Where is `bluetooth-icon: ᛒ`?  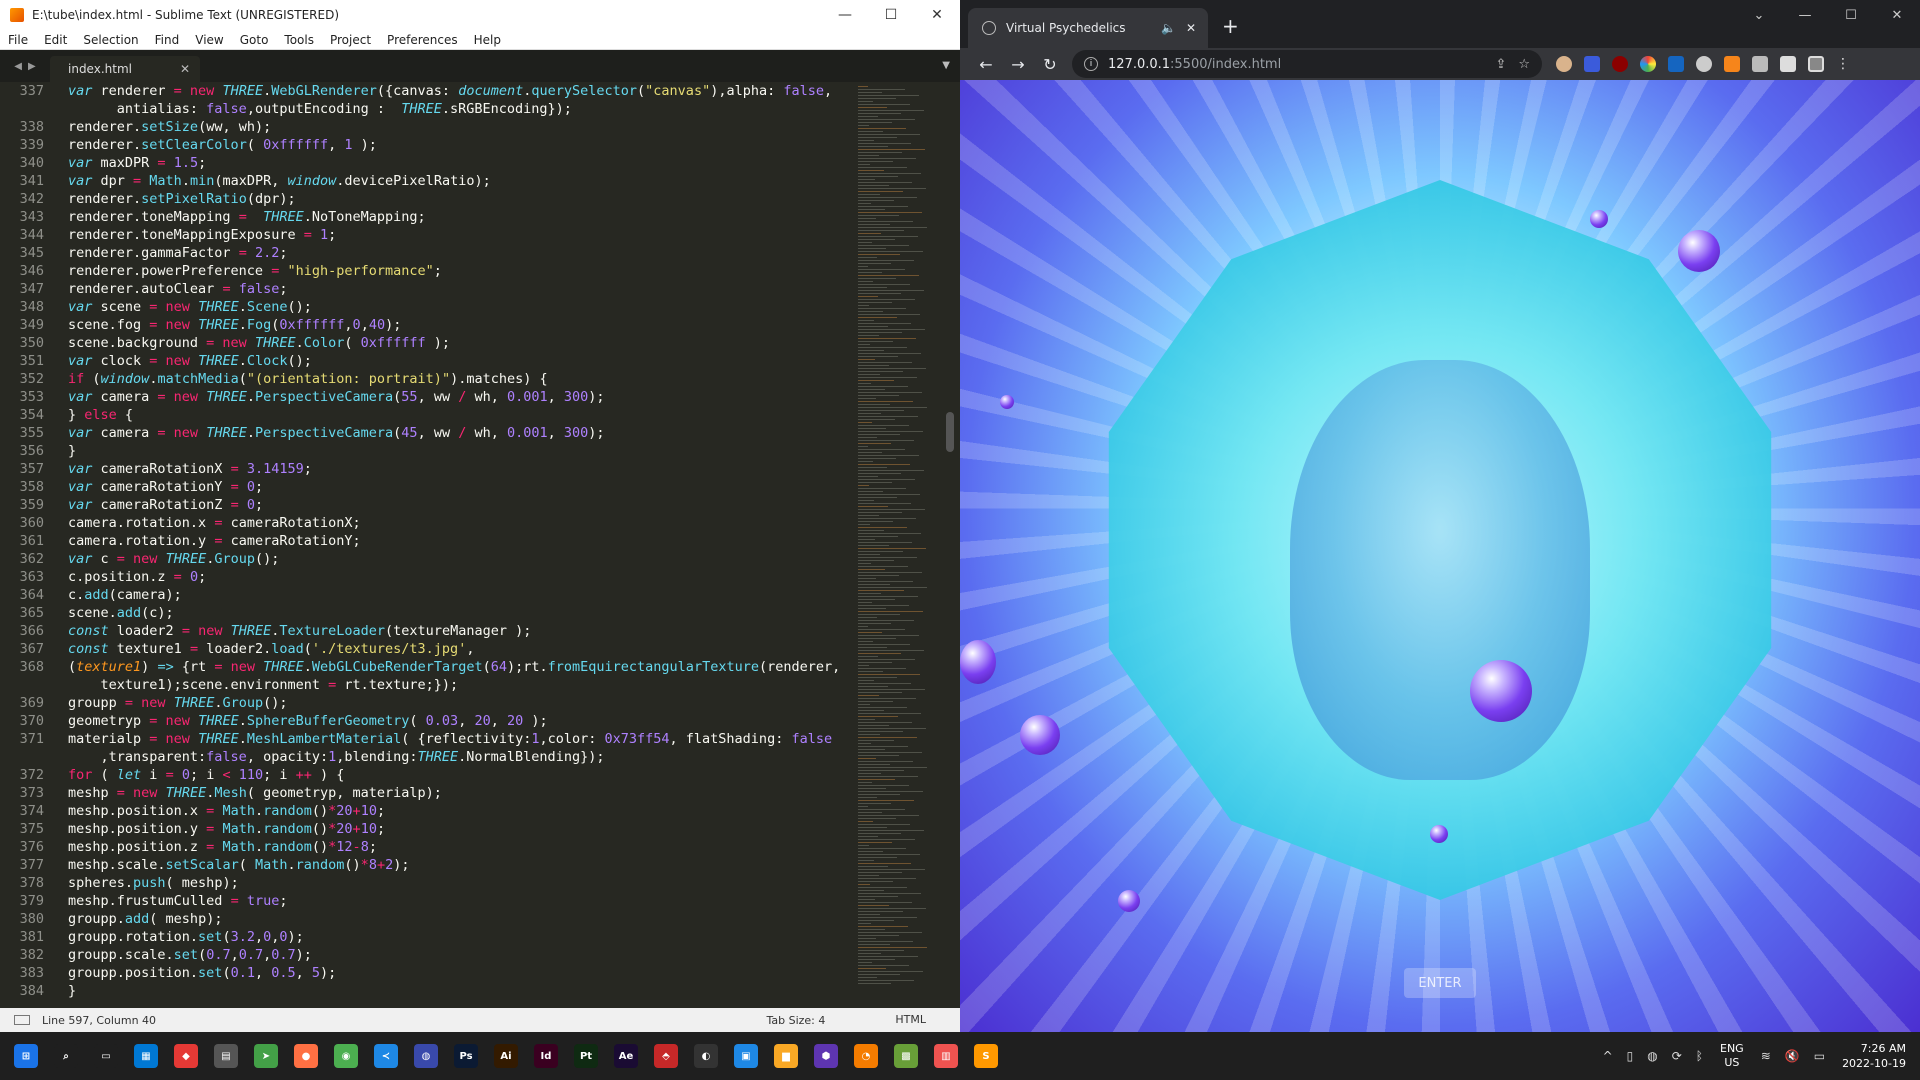 bluetooth-icon: ᛒ is located at coordinates (1699, 1056).